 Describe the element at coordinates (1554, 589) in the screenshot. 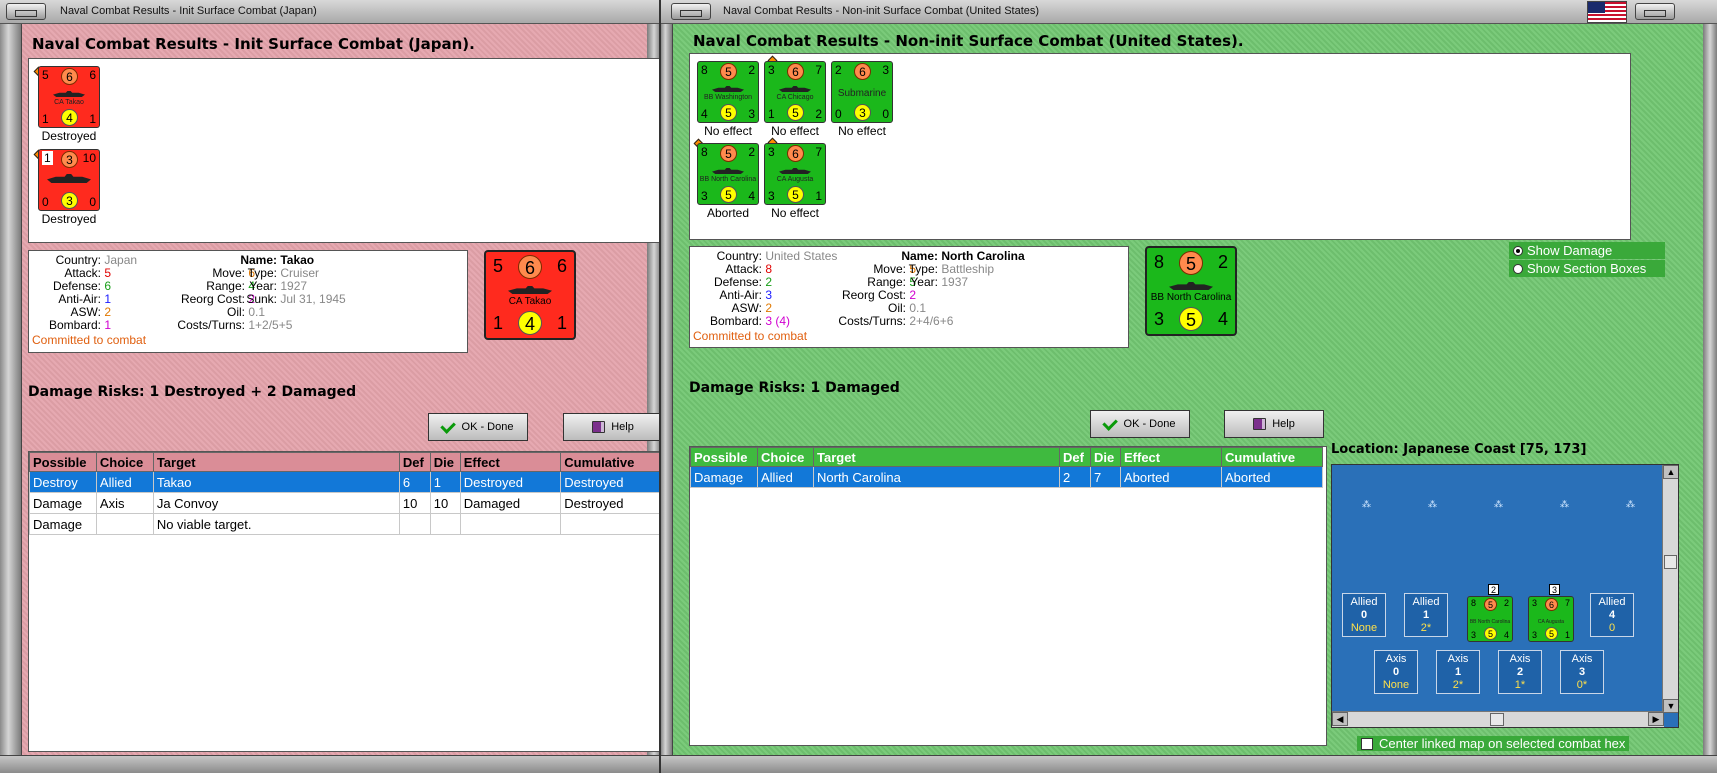

I see `stack-count: 3` at that location.